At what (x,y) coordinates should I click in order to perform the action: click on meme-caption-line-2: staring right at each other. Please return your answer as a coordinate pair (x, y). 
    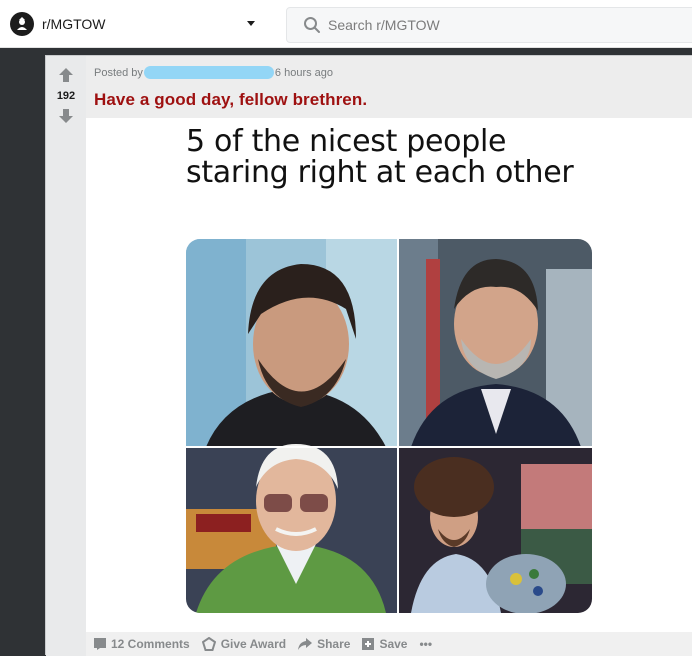
    Looking at the image, I should click on (380, 172).